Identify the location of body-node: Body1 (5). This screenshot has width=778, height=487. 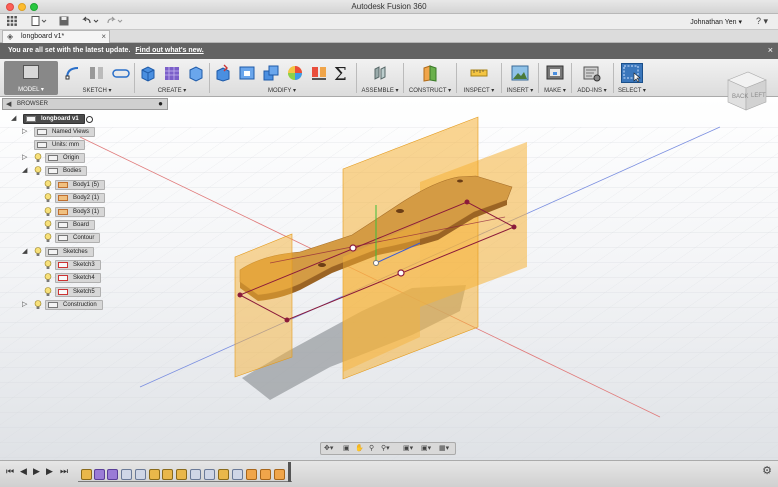
(80, 185).